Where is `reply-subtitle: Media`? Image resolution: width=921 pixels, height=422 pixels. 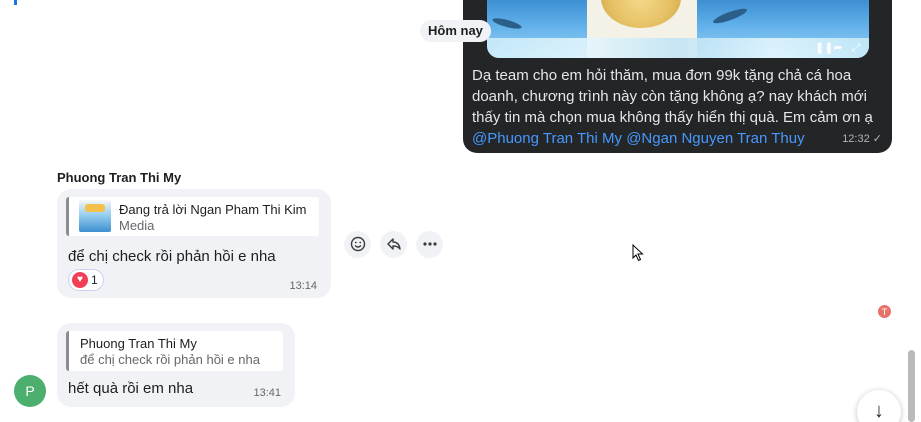
reply-subtitle: Media is located at coordinates (137, 225).